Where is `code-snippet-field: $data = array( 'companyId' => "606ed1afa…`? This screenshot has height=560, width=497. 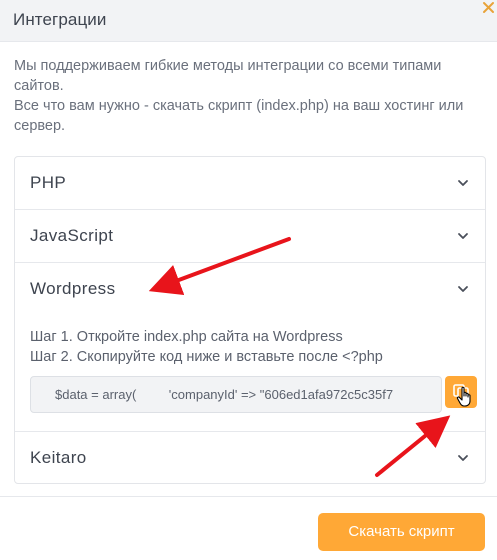 code-snippet-field: $data = array( 'companyId' => "606ed1afa… is located at coordinates (236, 394).